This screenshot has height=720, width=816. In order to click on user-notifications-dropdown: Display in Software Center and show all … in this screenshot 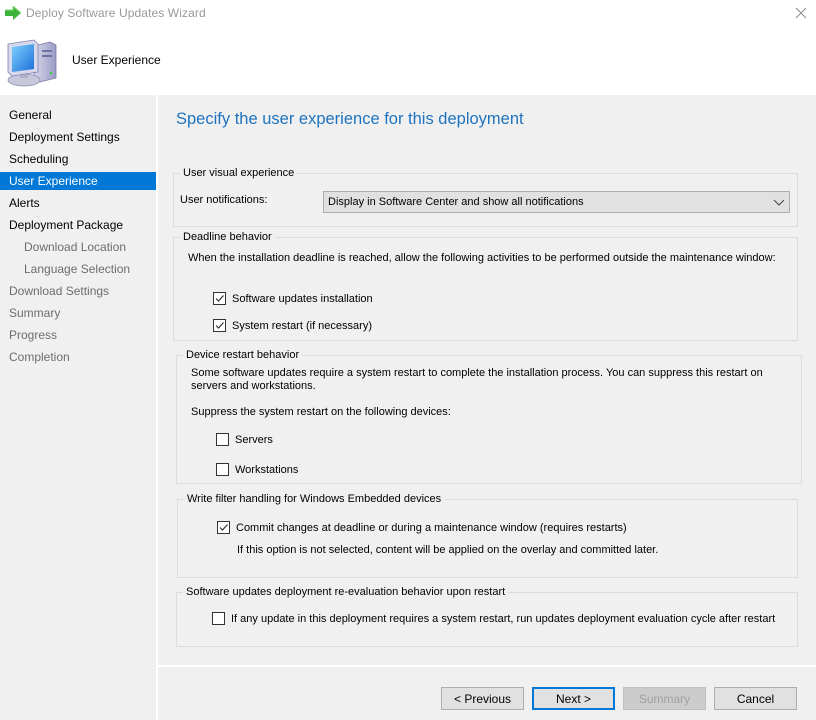, I will do `click(556, 202)`.